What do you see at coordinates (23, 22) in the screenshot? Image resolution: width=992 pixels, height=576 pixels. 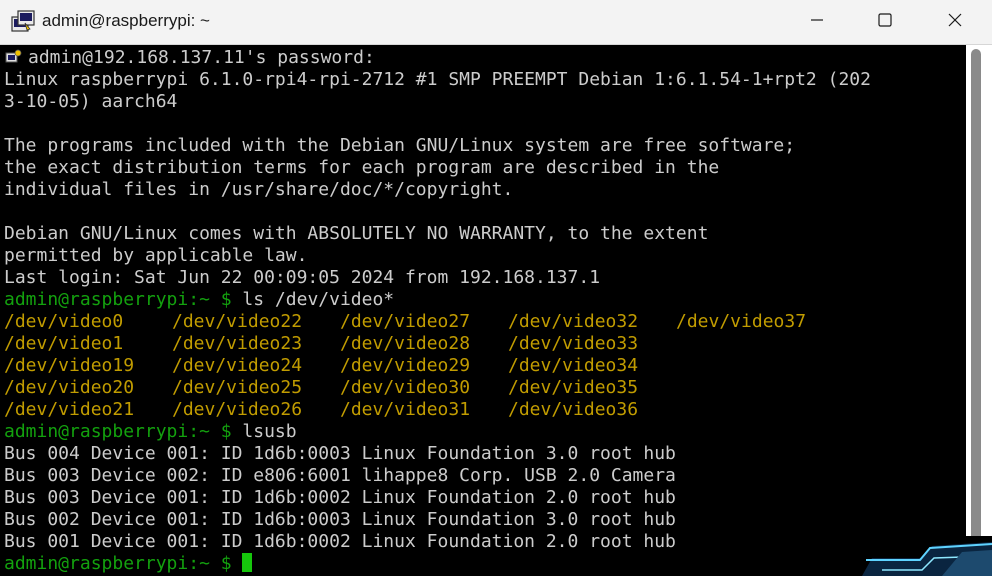 I see `putty-terminal-icon` at bounding box center [23, 22].